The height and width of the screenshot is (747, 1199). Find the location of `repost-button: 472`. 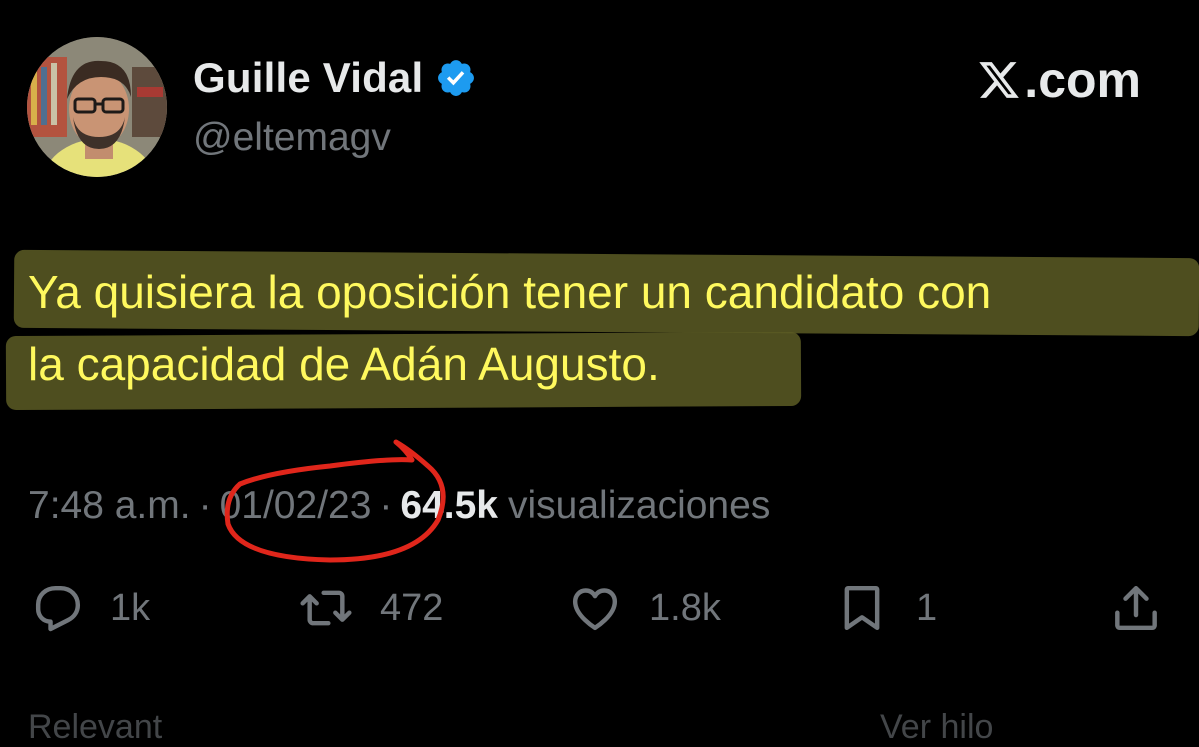

repost-button: 472 is located at coordinates (368, 608).